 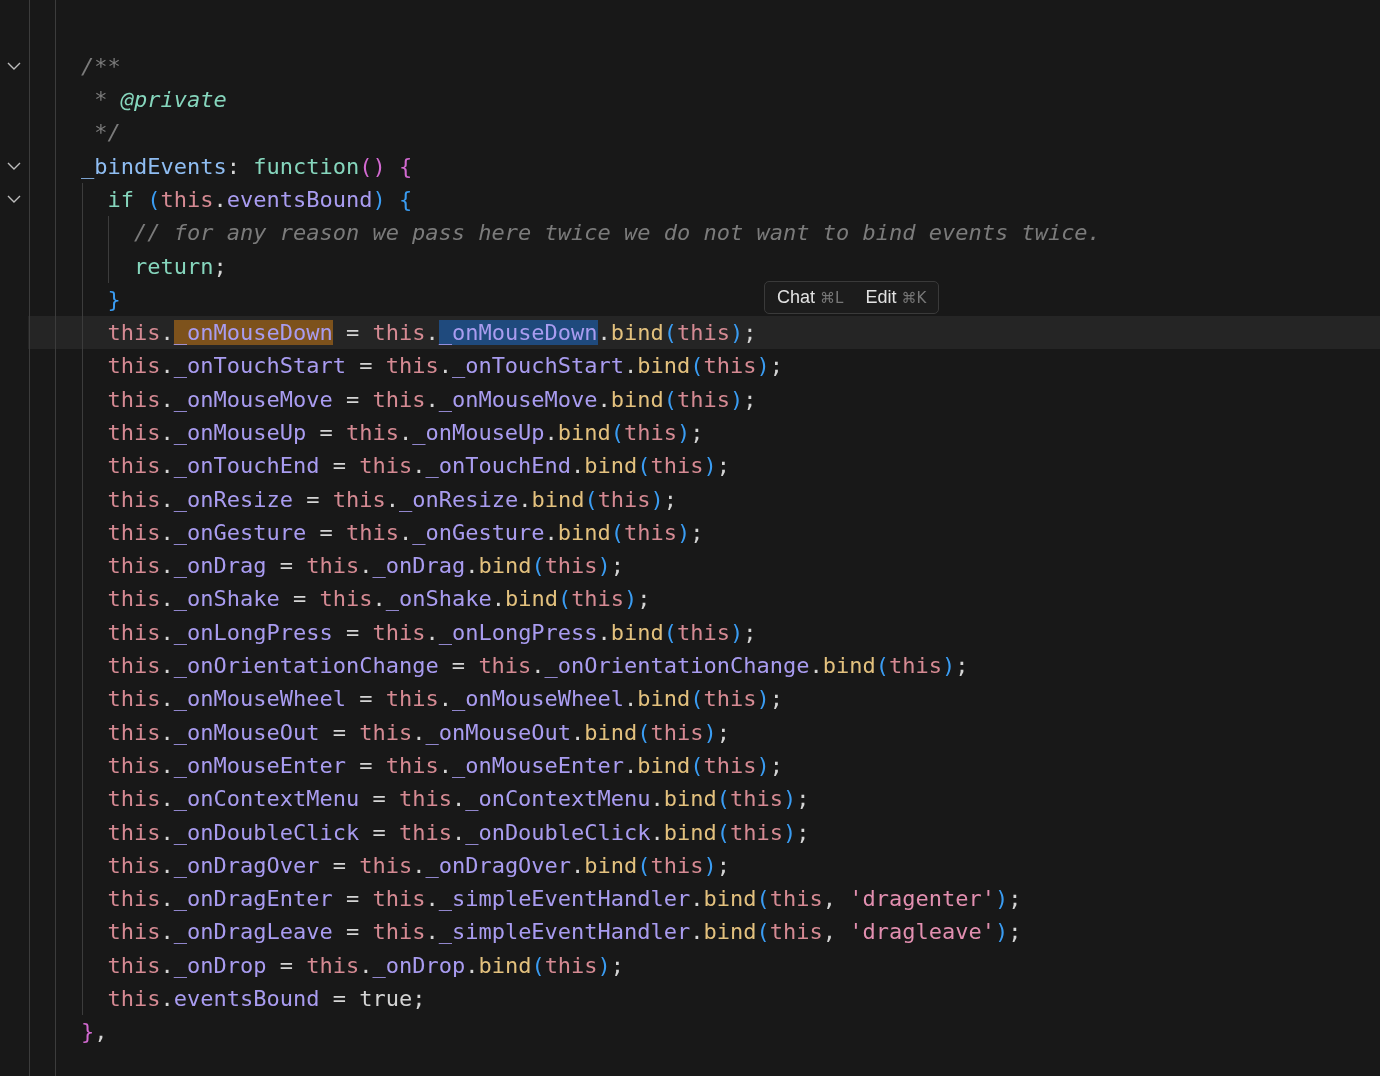 I want to click on code-line: this._onMouseEnter = this._onMouseEnter.bind(this);, so click(x=445, y=765).